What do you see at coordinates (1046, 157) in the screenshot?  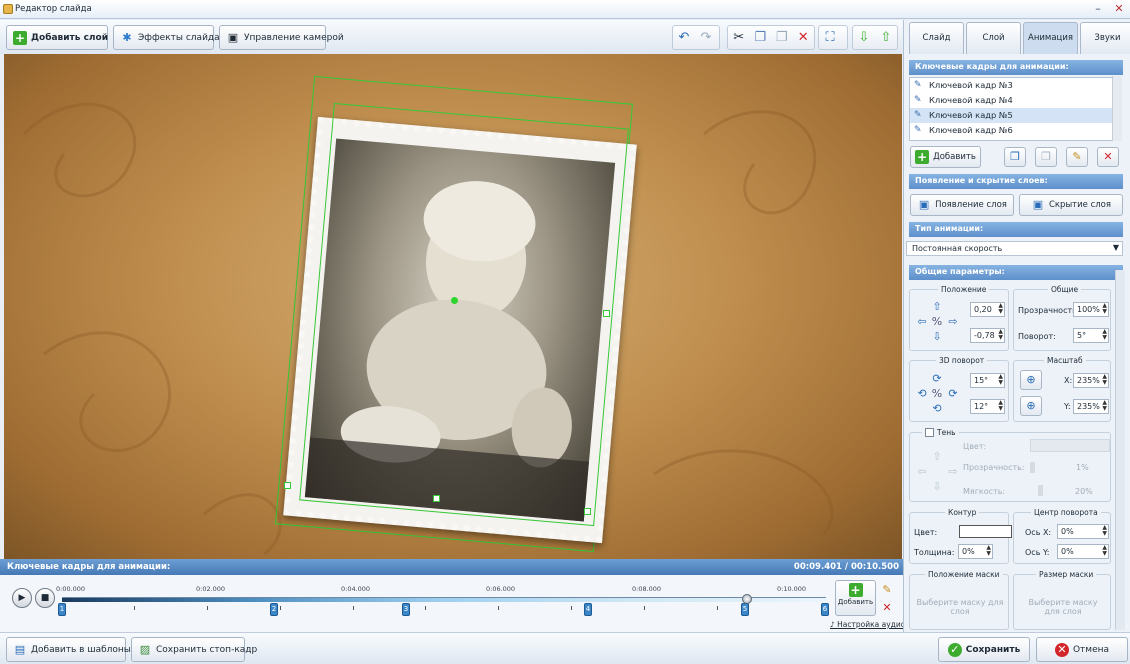 I see `paste-keyframe-icon: ❐` at bounding box center [1046, 157].